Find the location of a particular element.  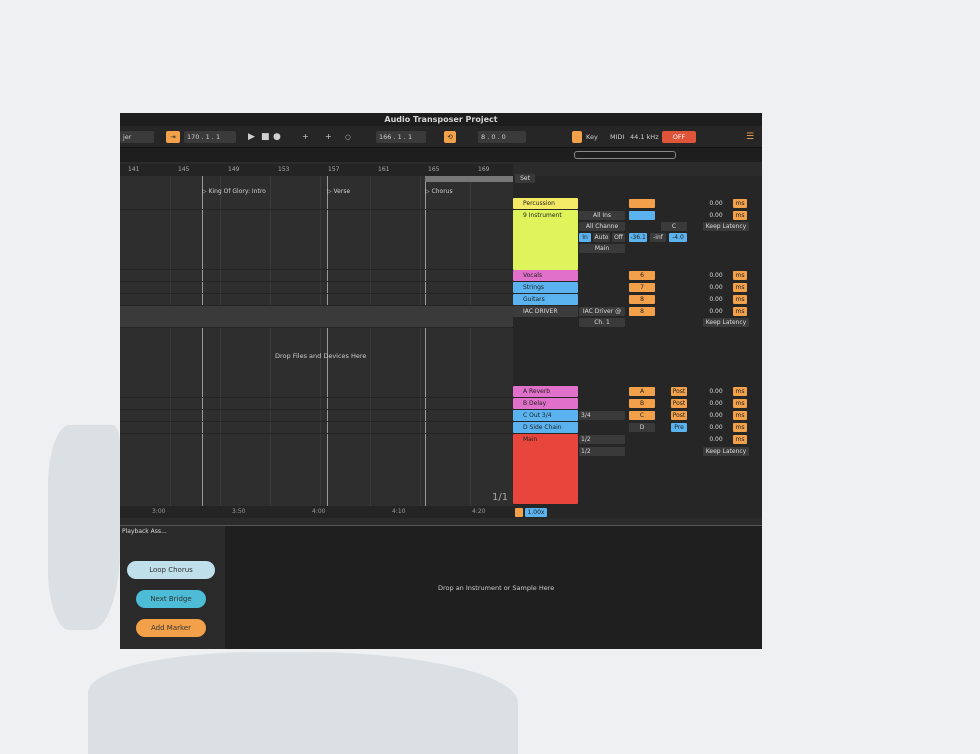

return-header: B Delay is located at coordinates (545, 403).